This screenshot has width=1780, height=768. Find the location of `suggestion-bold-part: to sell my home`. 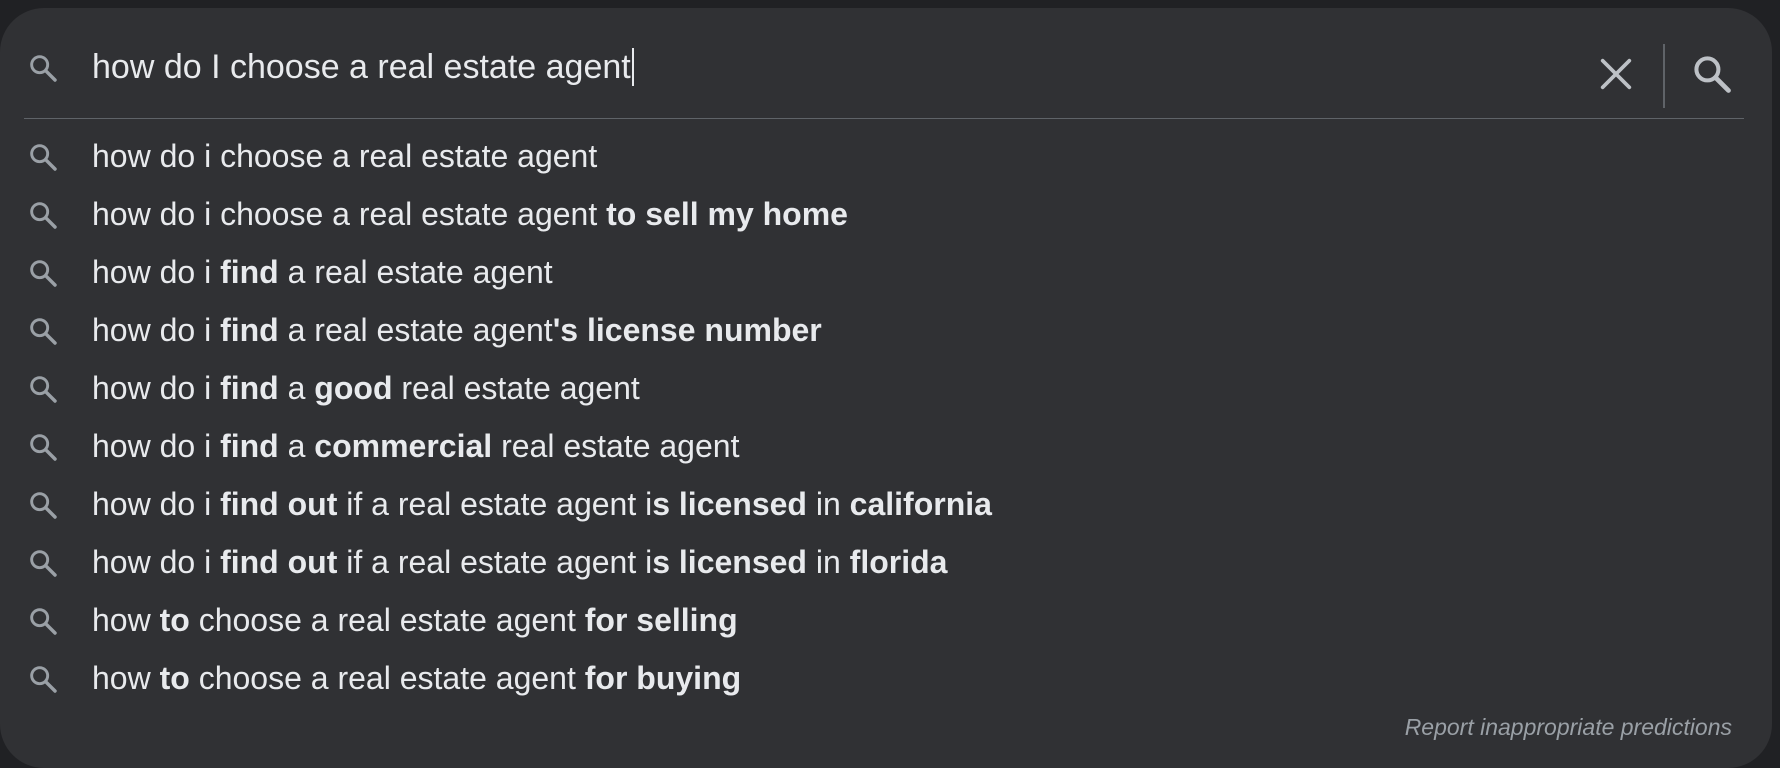

suggestion-bold-part: to sell my home is located at coordinates (727, 214).